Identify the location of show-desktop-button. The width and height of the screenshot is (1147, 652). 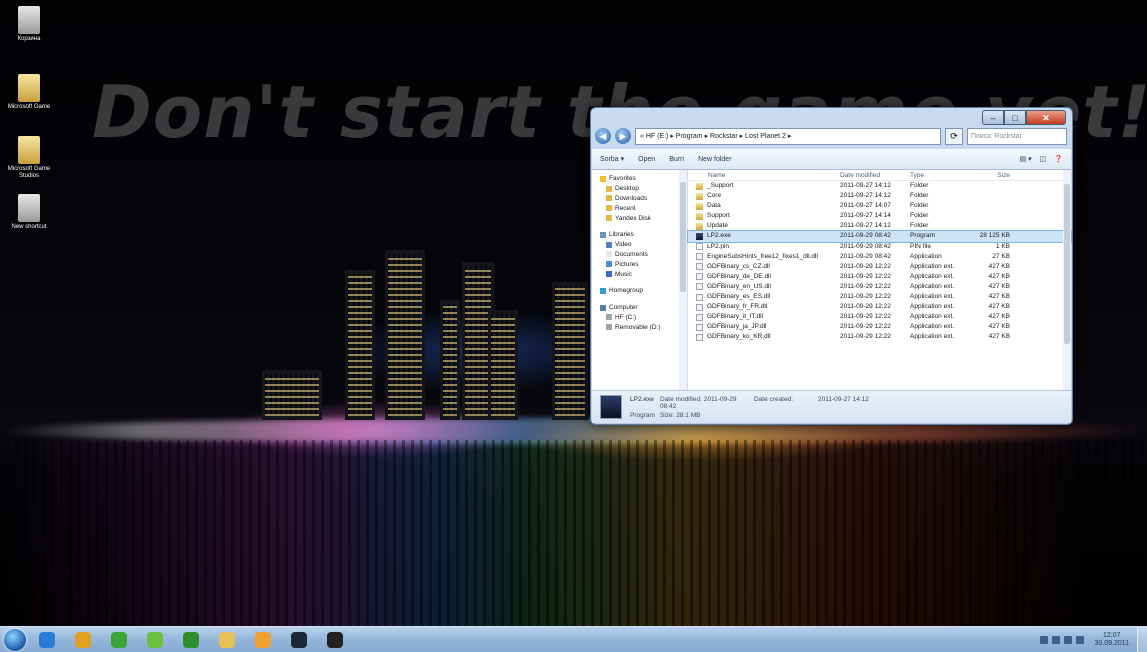
(1142, 639).